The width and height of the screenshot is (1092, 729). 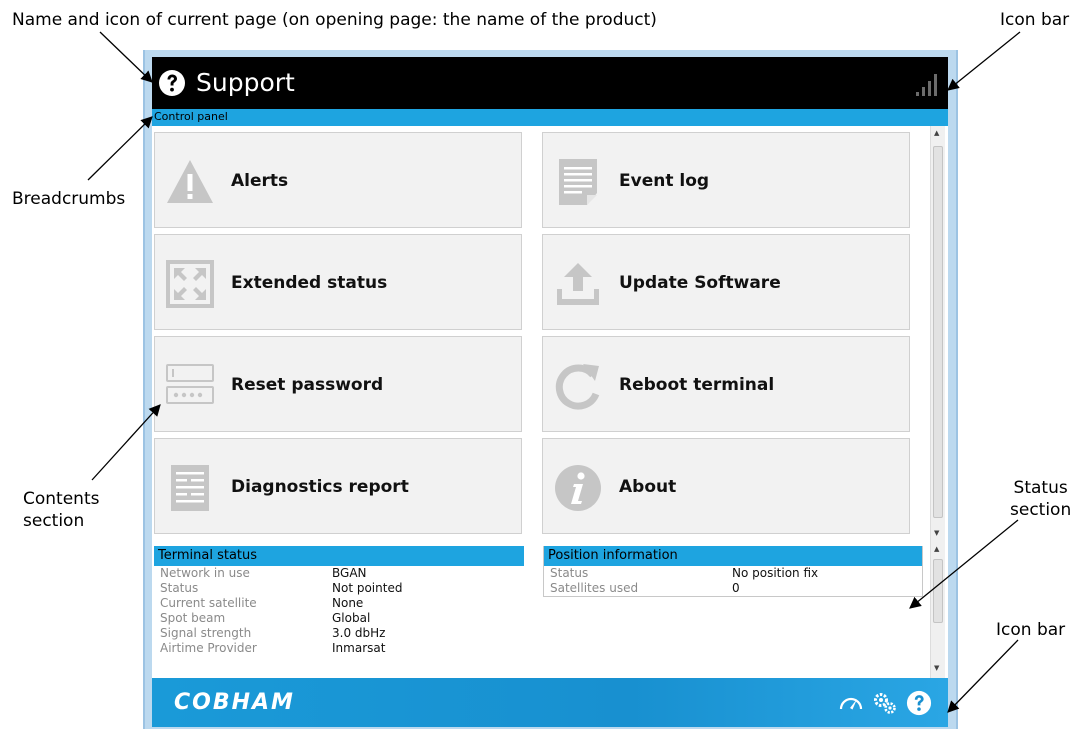 What do you see at coordinates (697, 385) in the screenshot?
I see `tile-label: Reboot terminal` at bounding box center [697, 385].